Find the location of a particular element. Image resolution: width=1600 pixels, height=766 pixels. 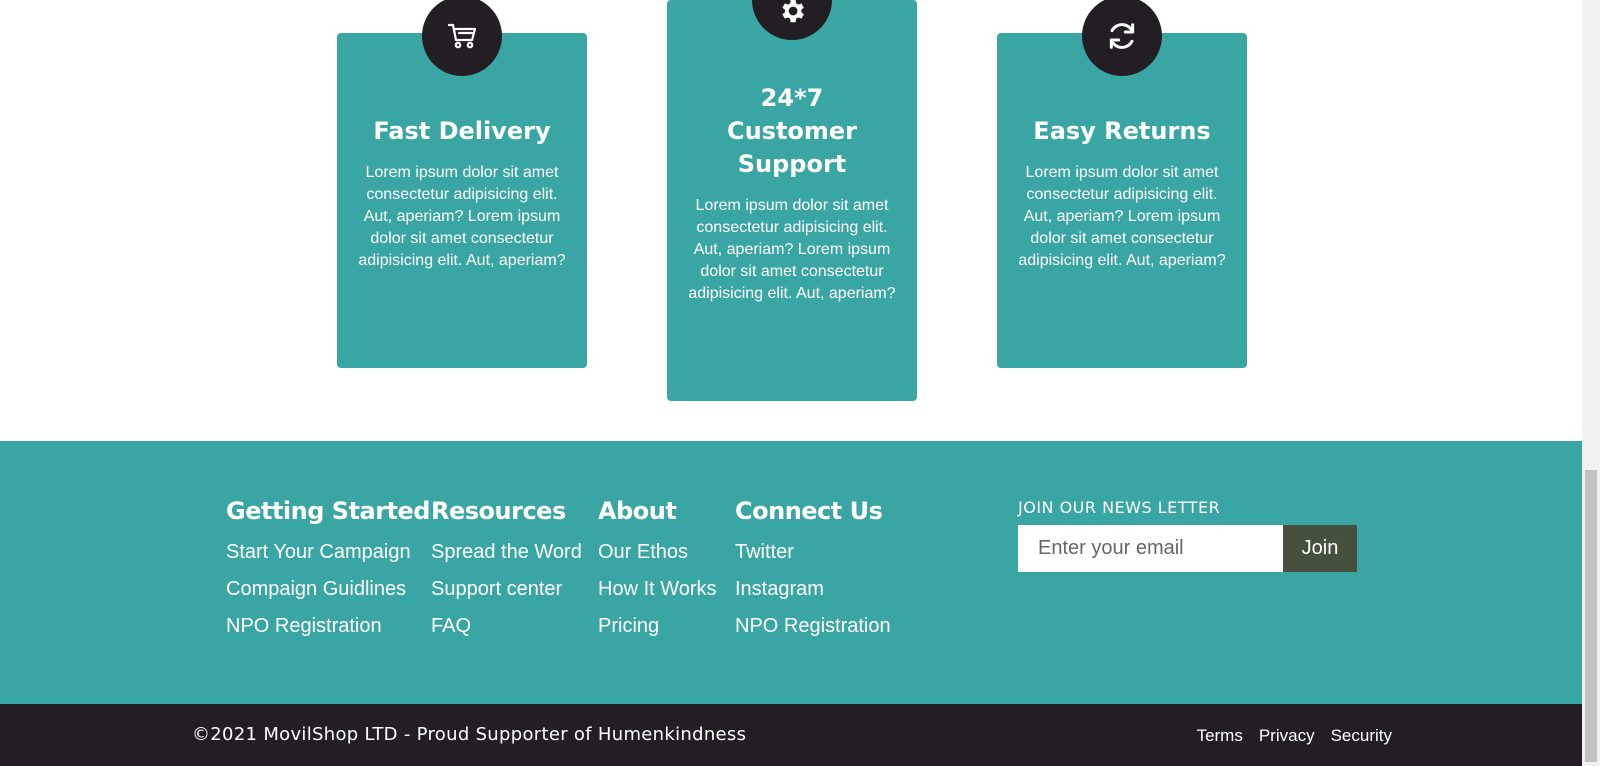

newsletter-label: JOIN OUR NEWS LETTER is located at coordinates (1119, 507).